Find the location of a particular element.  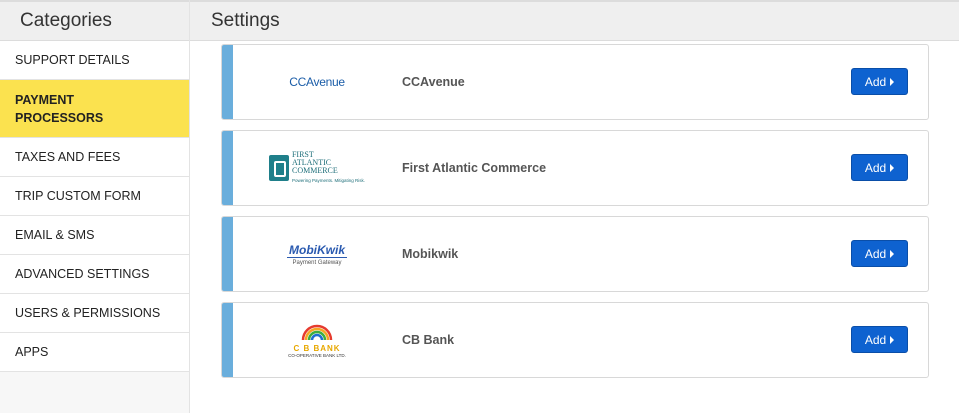

ccavenue-logo: CCAvenue is located at coordinates (317, 82).